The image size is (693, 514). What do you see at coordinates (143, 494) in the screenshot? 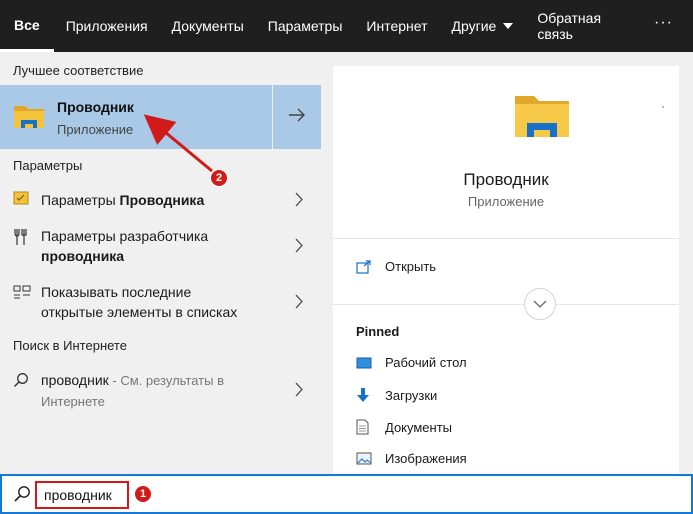
I see `annotation-marker-1: 1` at bounding box center [143, 494].